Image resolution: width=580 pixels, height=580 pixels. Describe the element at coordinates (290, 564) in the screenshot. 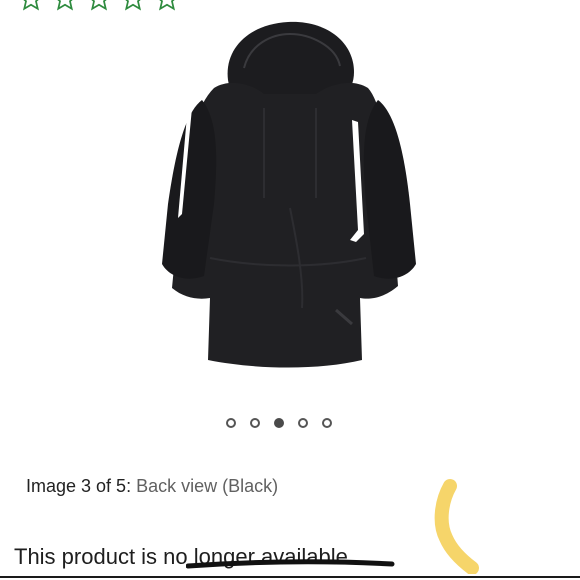

I see `scribble-mark` at that location.